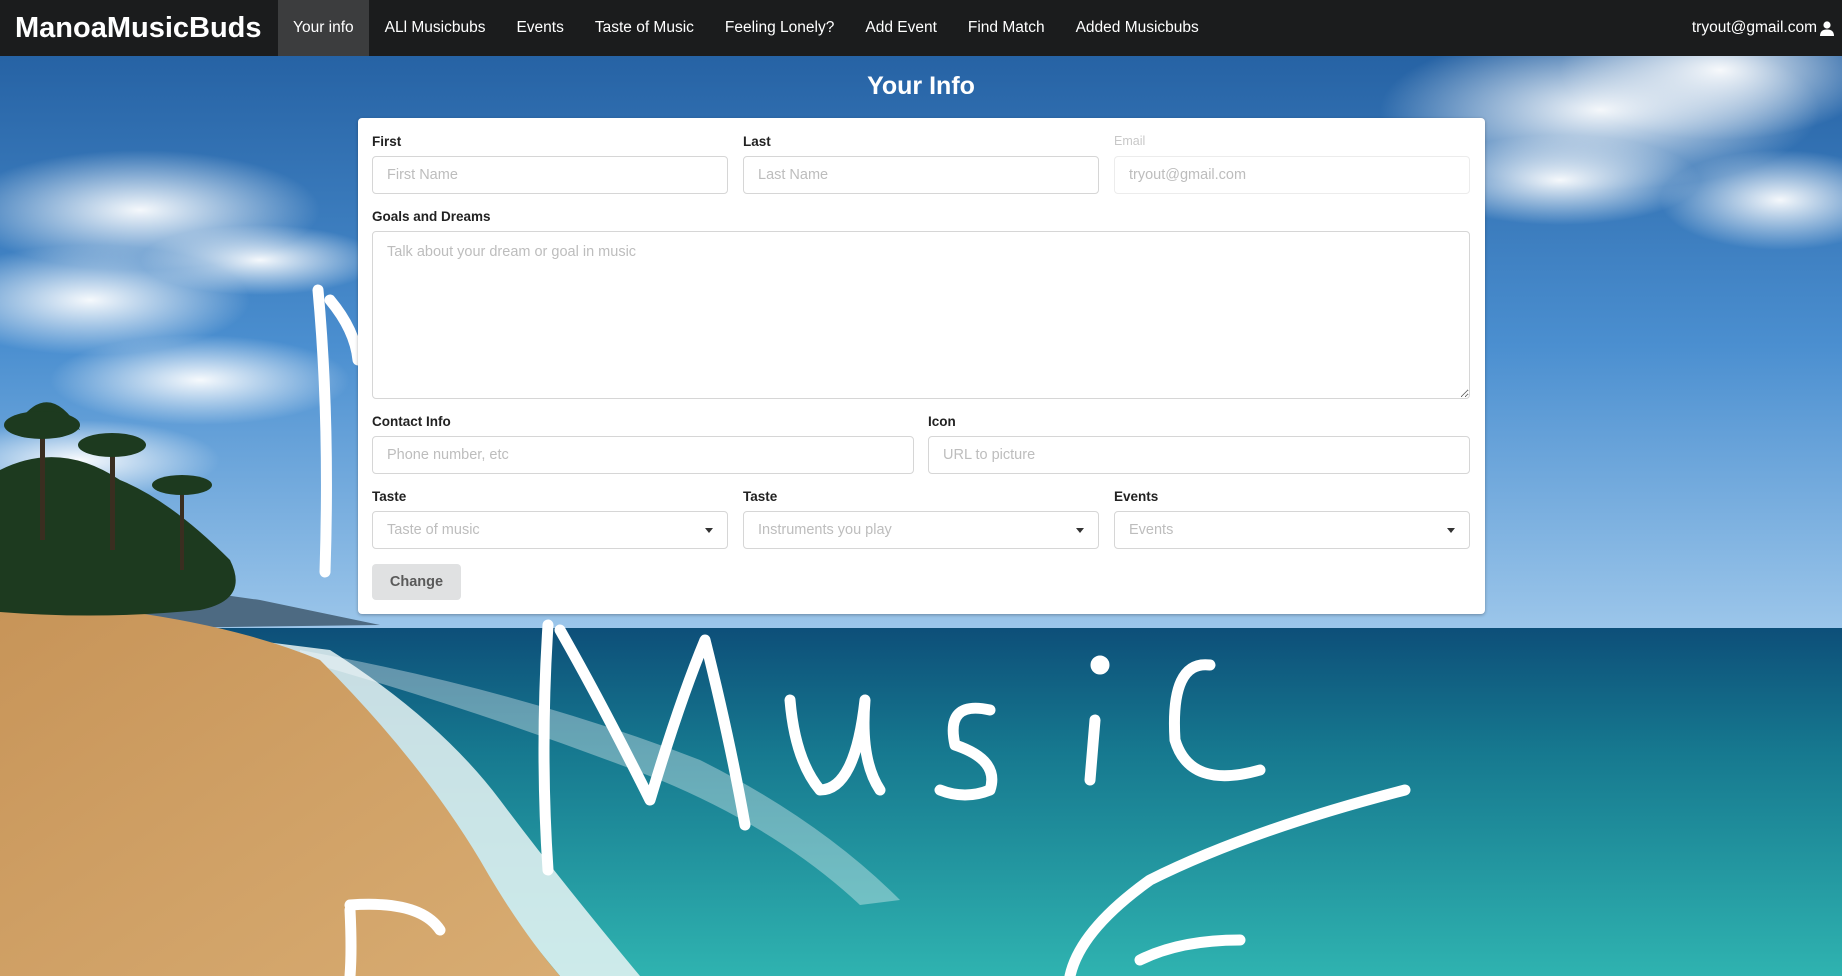  I want to click on taste-instruments-label: Taste, so click(760, 496).